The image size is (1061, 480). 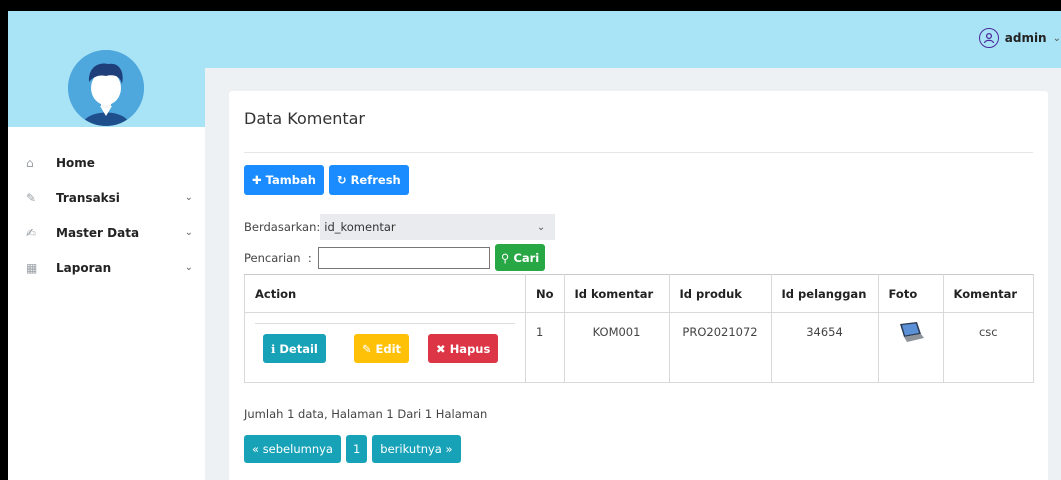 I want to click on laptop-thumbnail, so click(x=911, y=332).